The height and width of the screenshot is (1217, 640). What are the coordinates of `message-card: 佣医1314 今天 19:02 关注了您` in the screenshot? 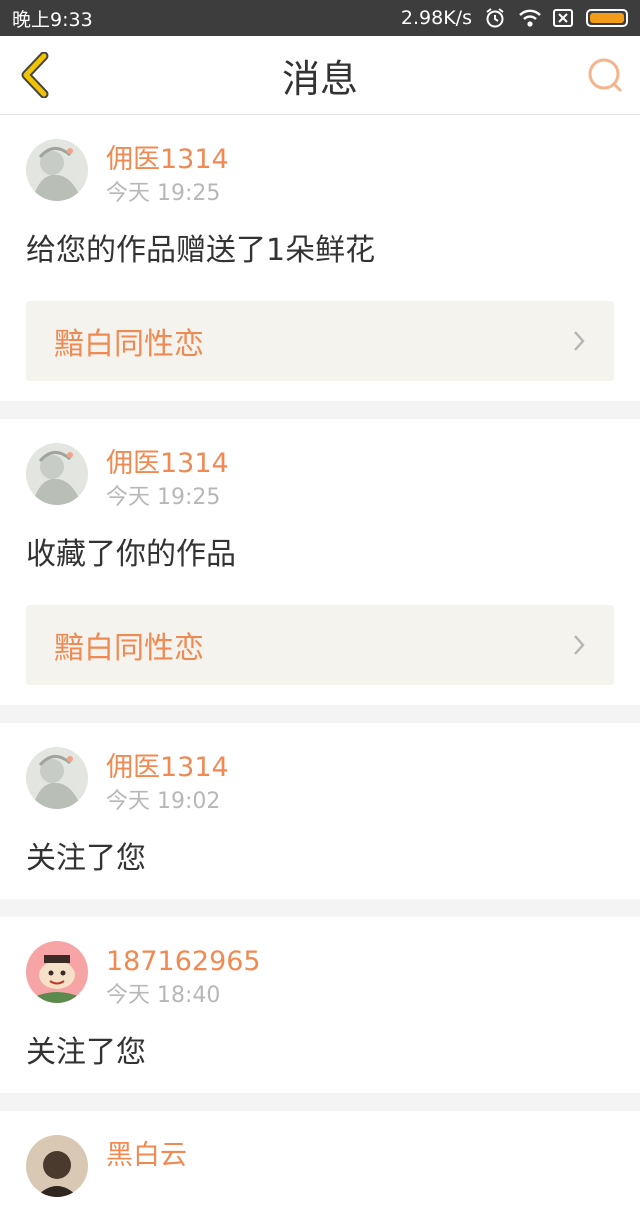 It's located at (320, 811).